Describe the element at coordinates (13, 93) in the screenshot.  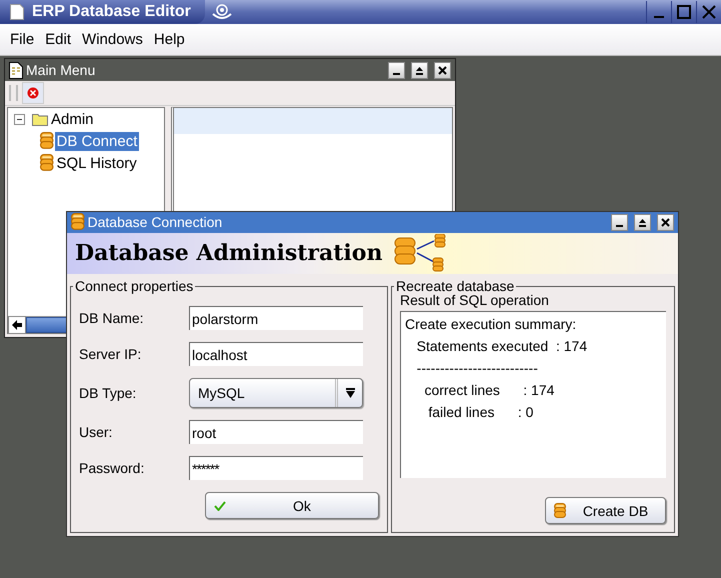
I see `toolbar-grip` at that location.